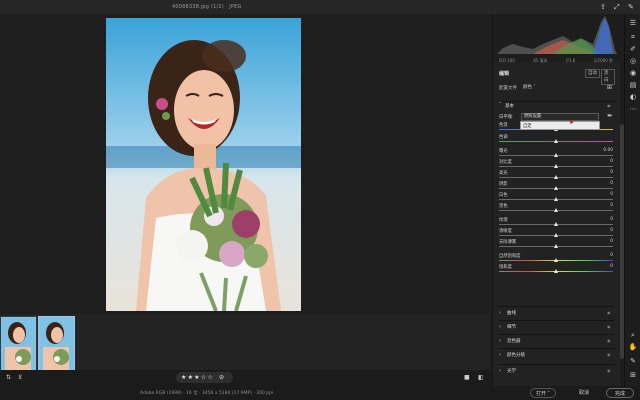 Image resolution: width=640 pixels, height=400 pixels. I want to click on profile-select: 颜色 ˅, so click(556, 88).